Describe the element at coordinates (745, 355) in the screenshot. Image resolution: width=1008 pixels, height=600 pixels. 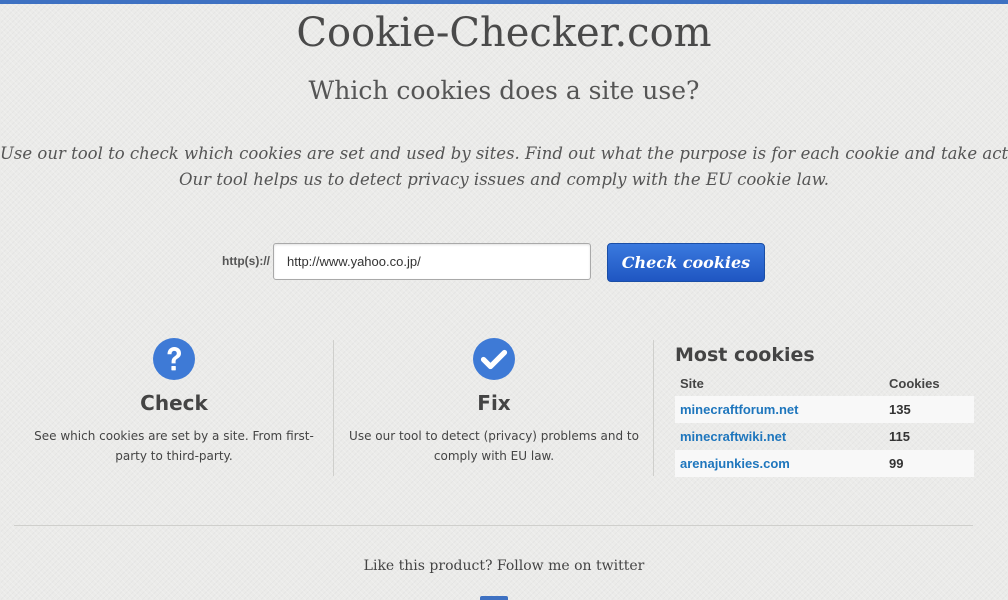
I see `most-cookies-title: Most cookies` at that location.